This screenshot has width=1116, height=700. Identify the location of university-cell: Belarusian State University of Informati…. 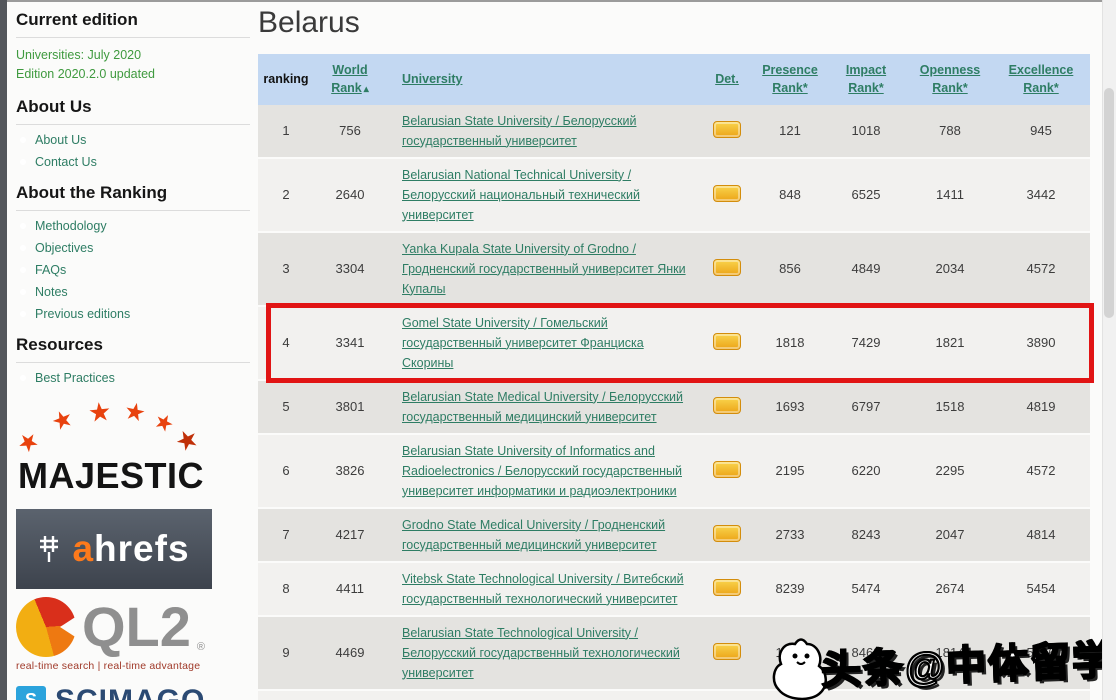
(542, 471).